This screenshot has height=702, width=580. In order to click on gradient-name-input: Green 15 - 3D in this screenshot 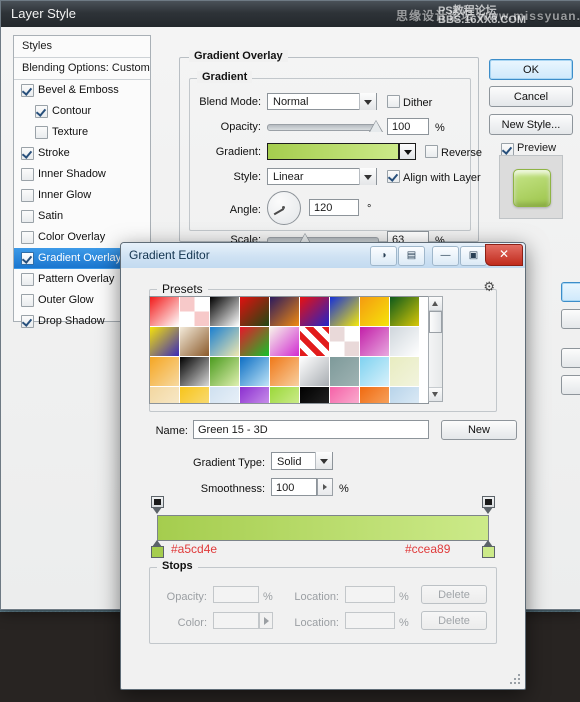, I will do `click(311, 429)`.